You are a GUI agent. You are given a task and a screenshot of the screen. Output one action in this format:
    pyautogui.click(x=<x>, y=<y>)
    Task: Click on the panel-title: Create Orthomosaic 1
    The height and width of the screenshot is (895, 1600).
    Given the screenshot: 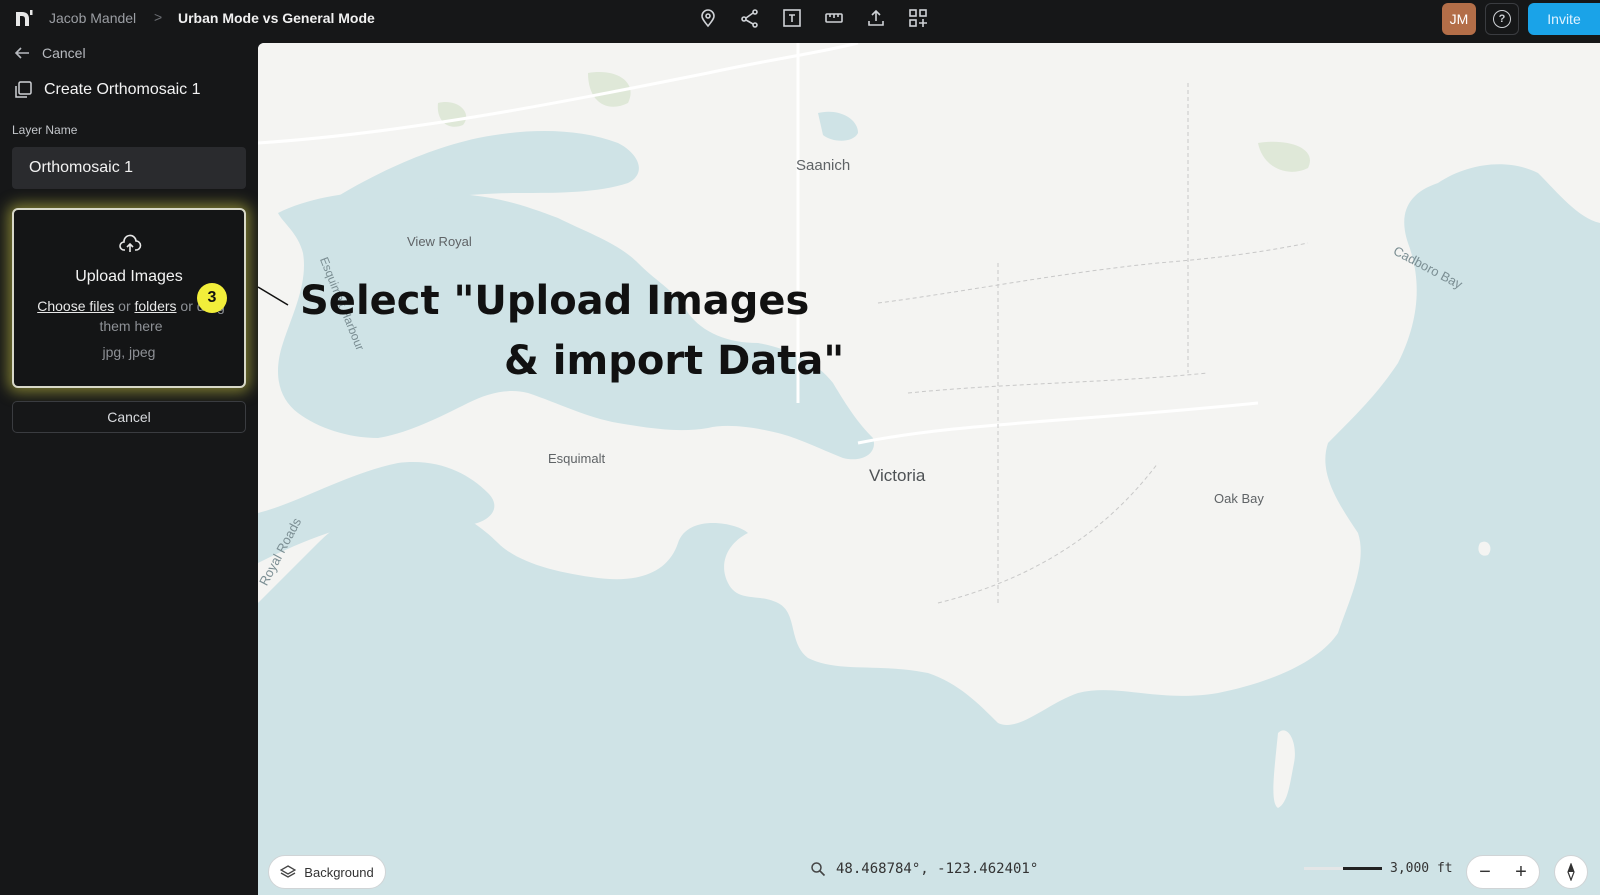 What is the action you would take?
    pyautogui.click(x=107, y=90)
    